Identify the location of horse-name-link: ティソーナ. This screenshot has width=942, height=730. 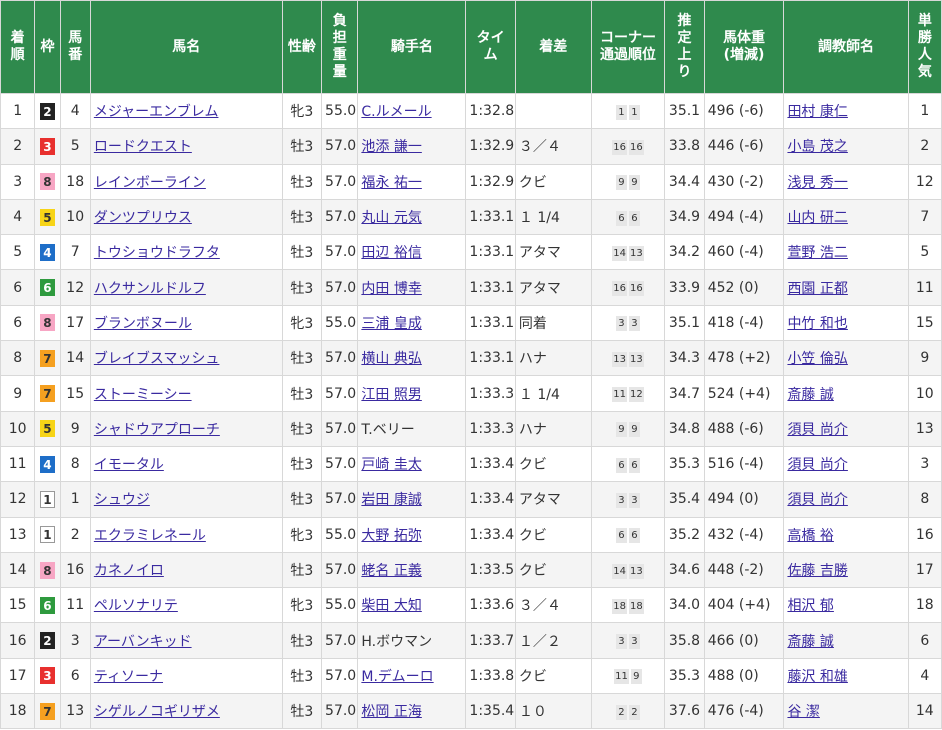
(128, 677).